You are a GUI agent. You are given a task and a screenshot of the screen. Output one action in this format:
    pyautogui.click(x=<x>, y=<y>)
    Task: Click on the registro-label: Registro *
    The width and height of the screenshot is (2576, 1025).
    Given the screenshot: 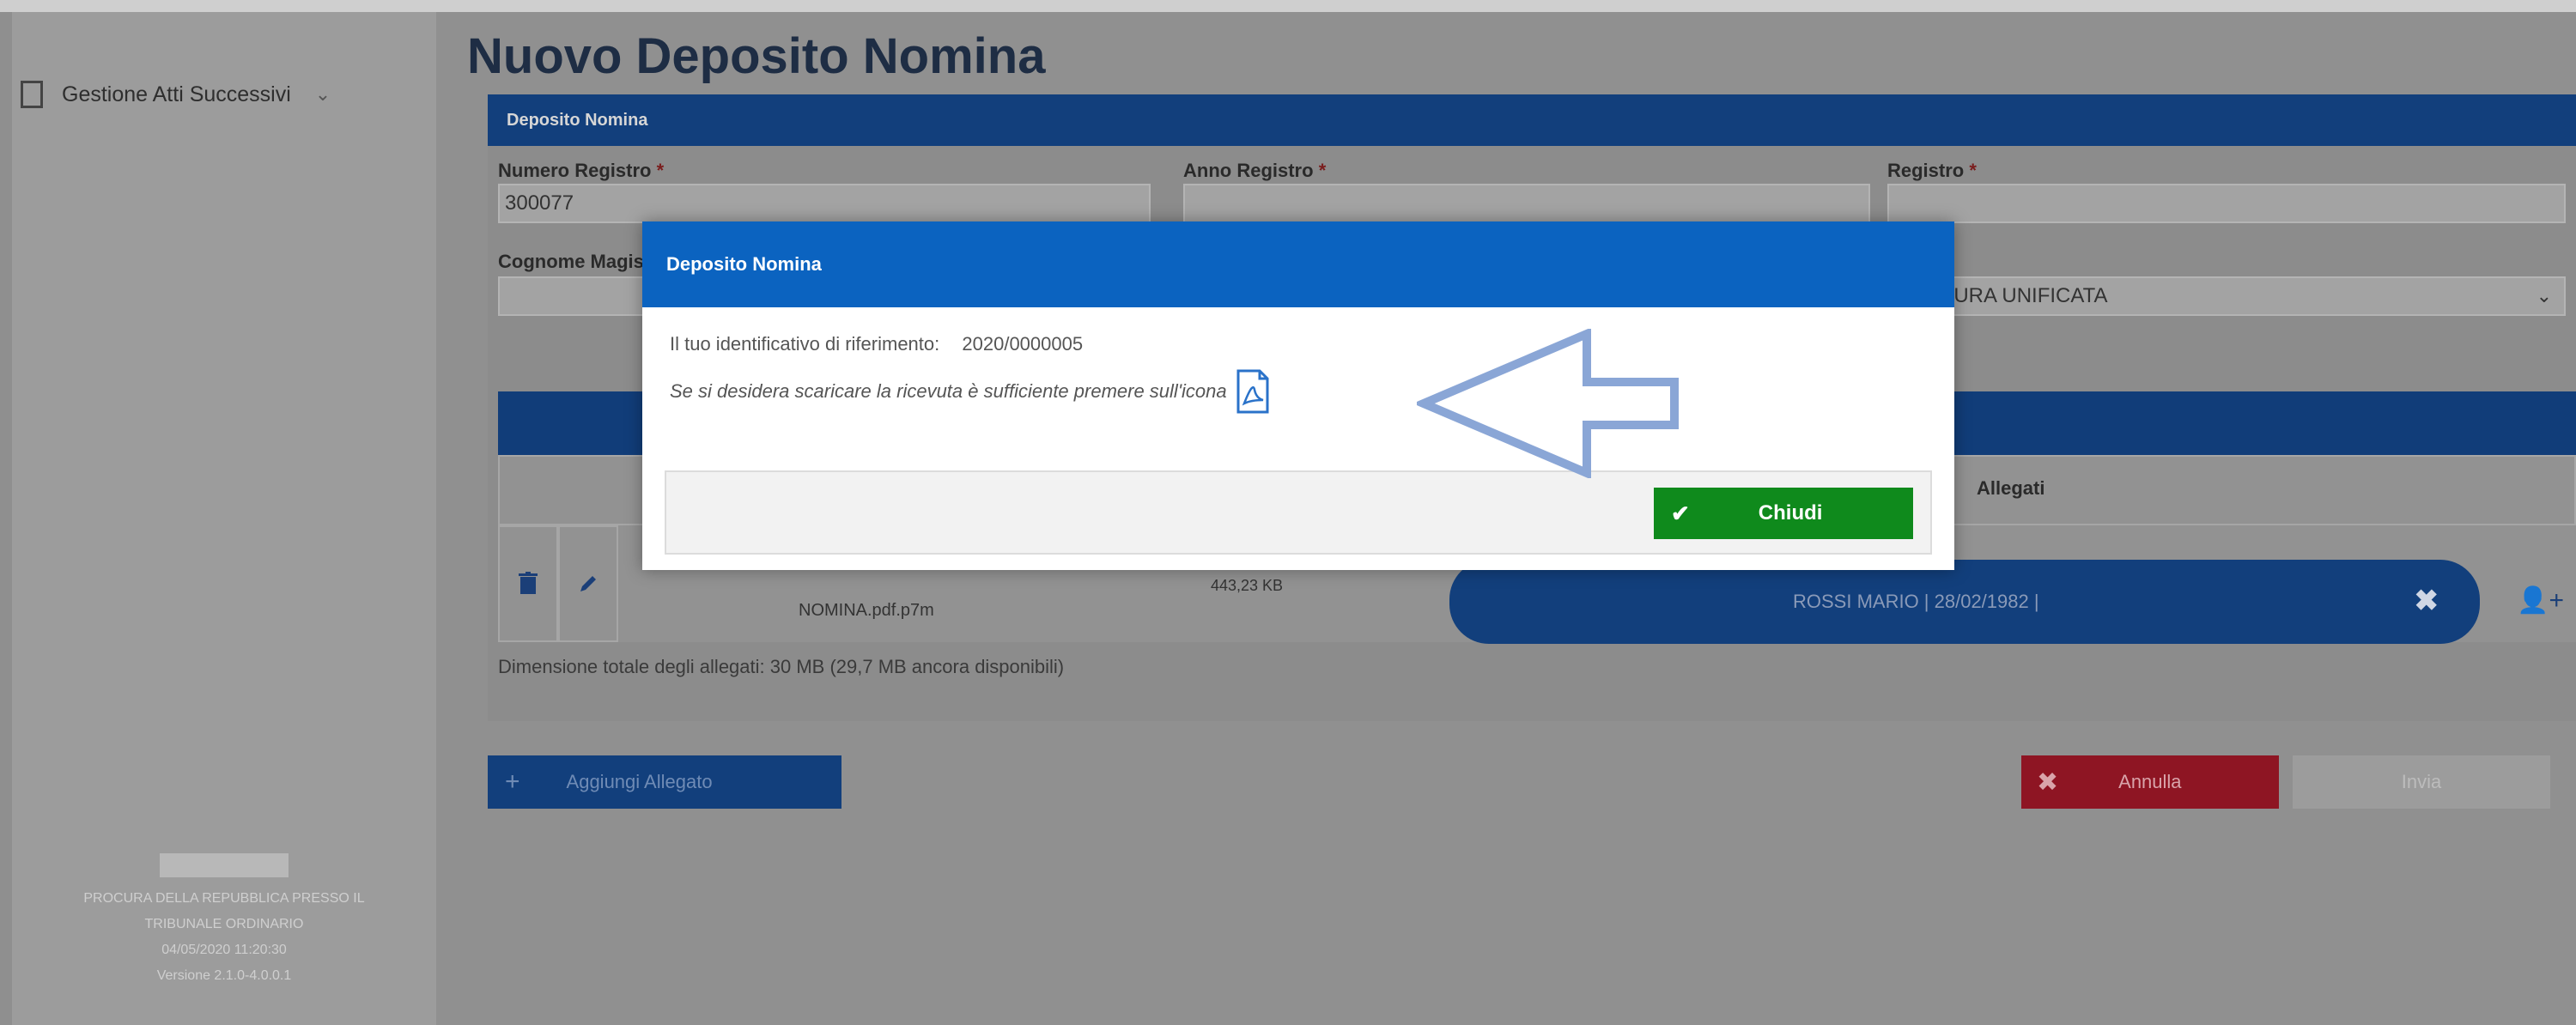 What is the action you would take?
    pyautogui.click(x=1932, y=170)
    